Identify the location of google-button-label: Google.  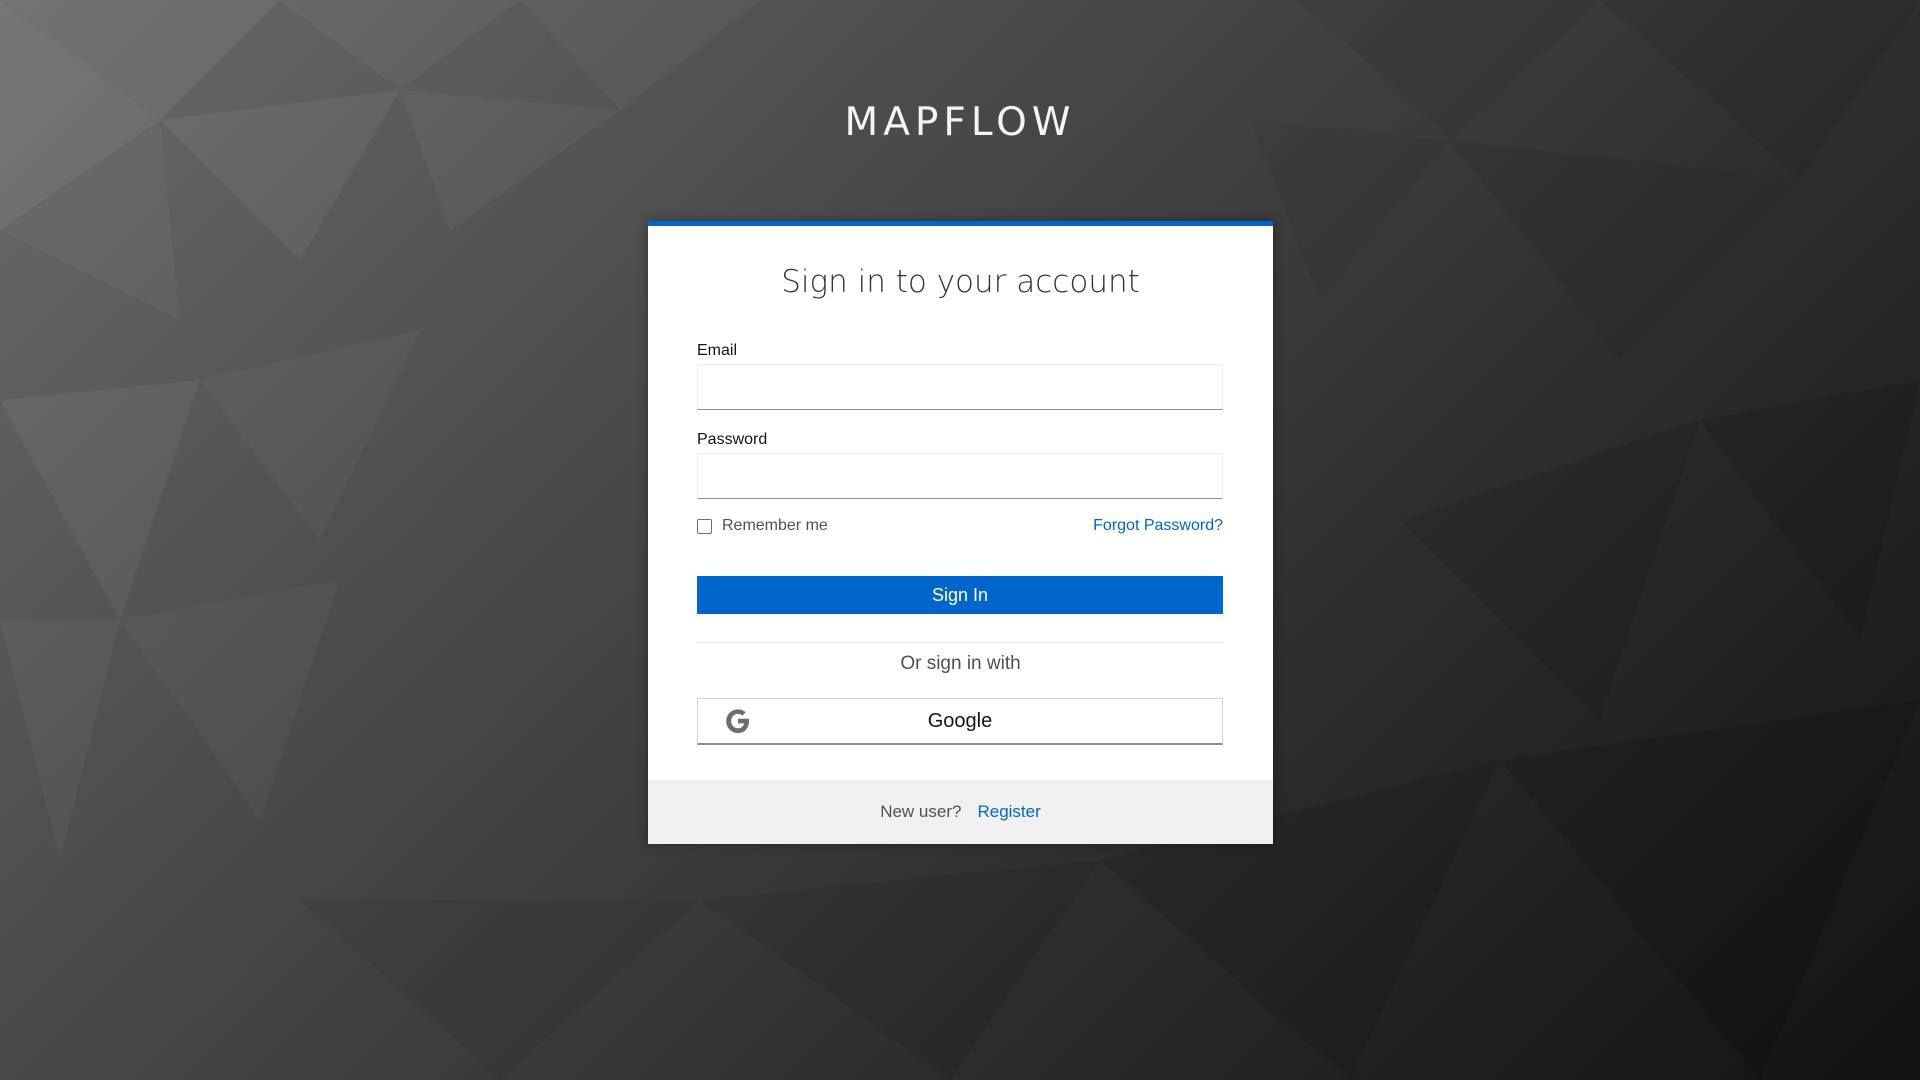
(960, 720).